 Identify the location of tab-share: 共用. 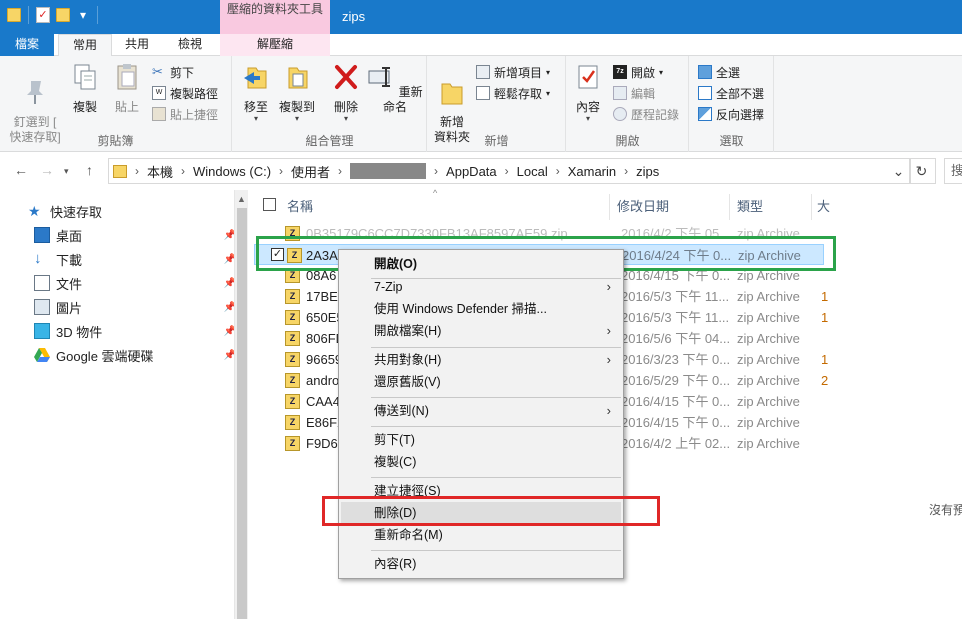
(137, 45).